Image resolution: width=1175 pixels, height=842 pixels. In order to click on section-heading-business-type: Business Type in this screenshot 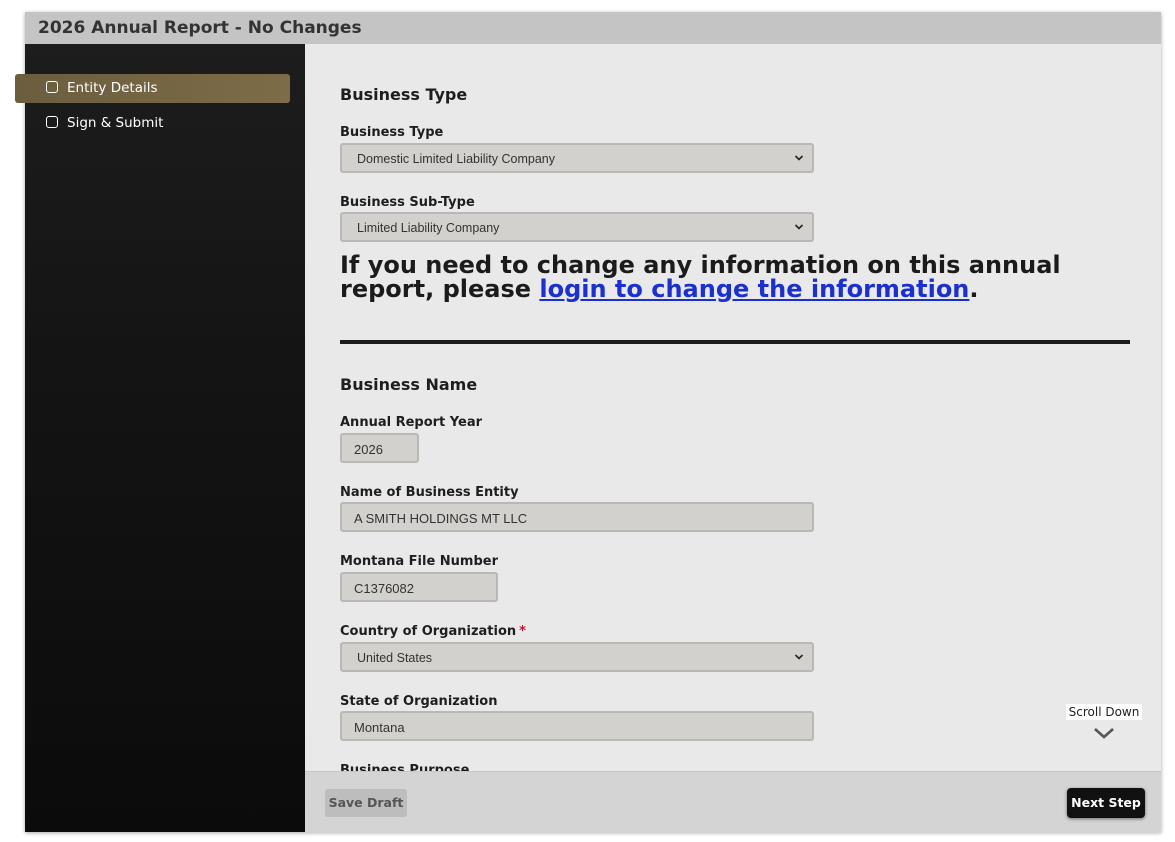, I will do `click(404, 94)`.